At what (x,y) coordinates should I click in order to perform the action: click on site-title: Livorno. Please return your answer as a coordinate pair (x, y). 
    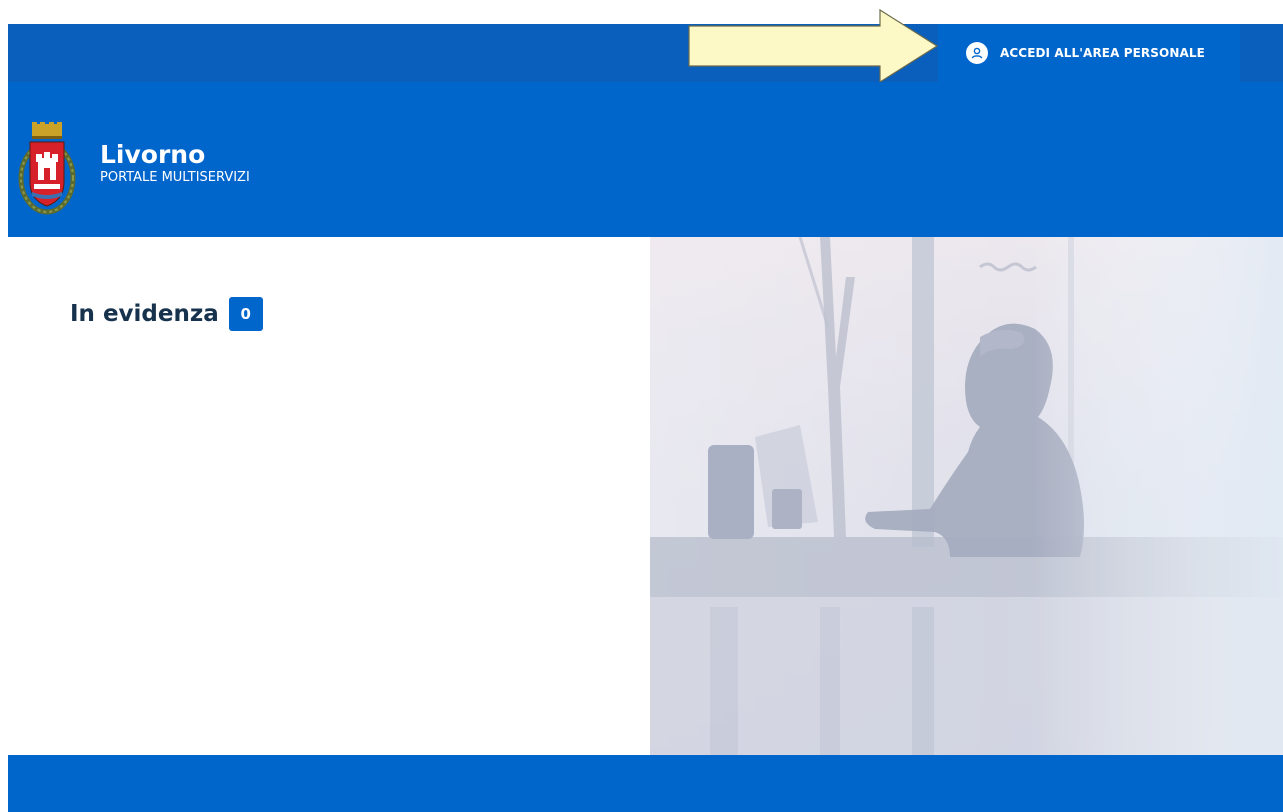
    Looking at the image, I should click on (153, 154).